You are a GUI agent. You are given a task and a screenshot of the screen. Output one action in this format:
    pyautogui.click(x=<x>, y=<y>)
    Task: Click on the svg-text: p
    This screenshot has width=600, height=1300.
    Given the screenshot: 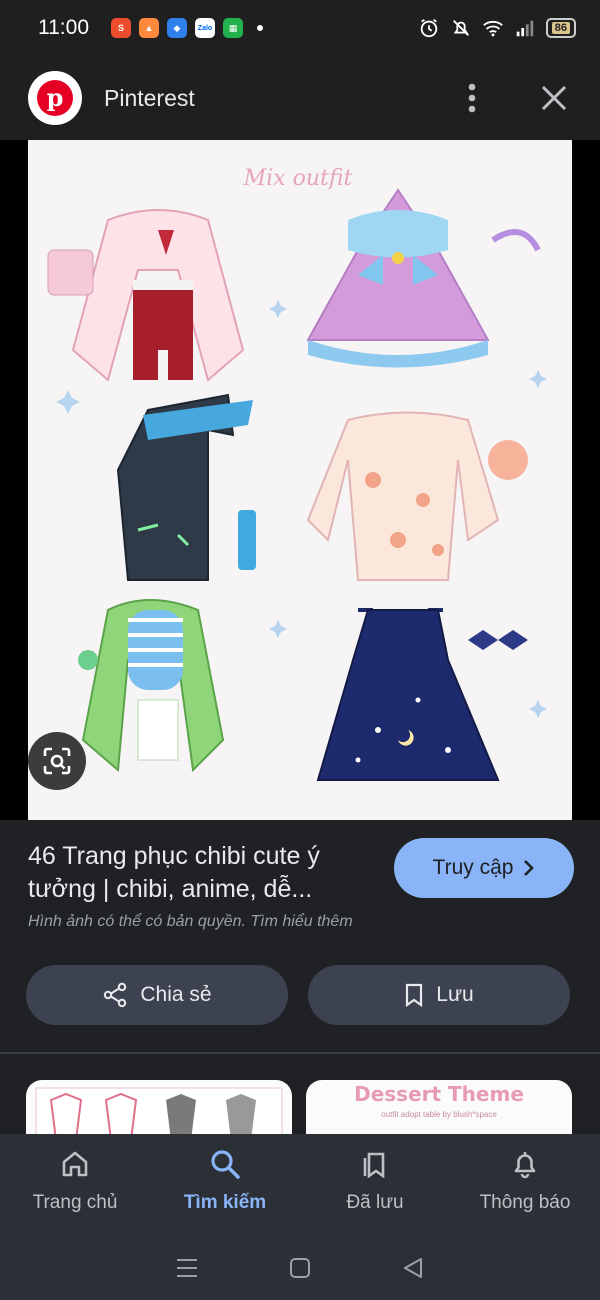 What is the action you would take?
    pyautogui.click(x=55, y=97)
    